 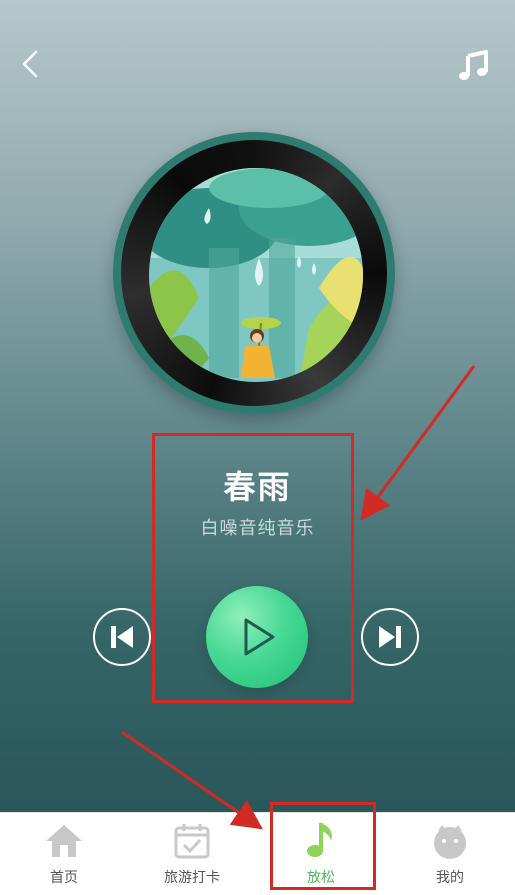 What do you see at coordinates (64, 878) in the screenshot?
I see `nav-label-home: 首页` at bounding box center [64, 878].